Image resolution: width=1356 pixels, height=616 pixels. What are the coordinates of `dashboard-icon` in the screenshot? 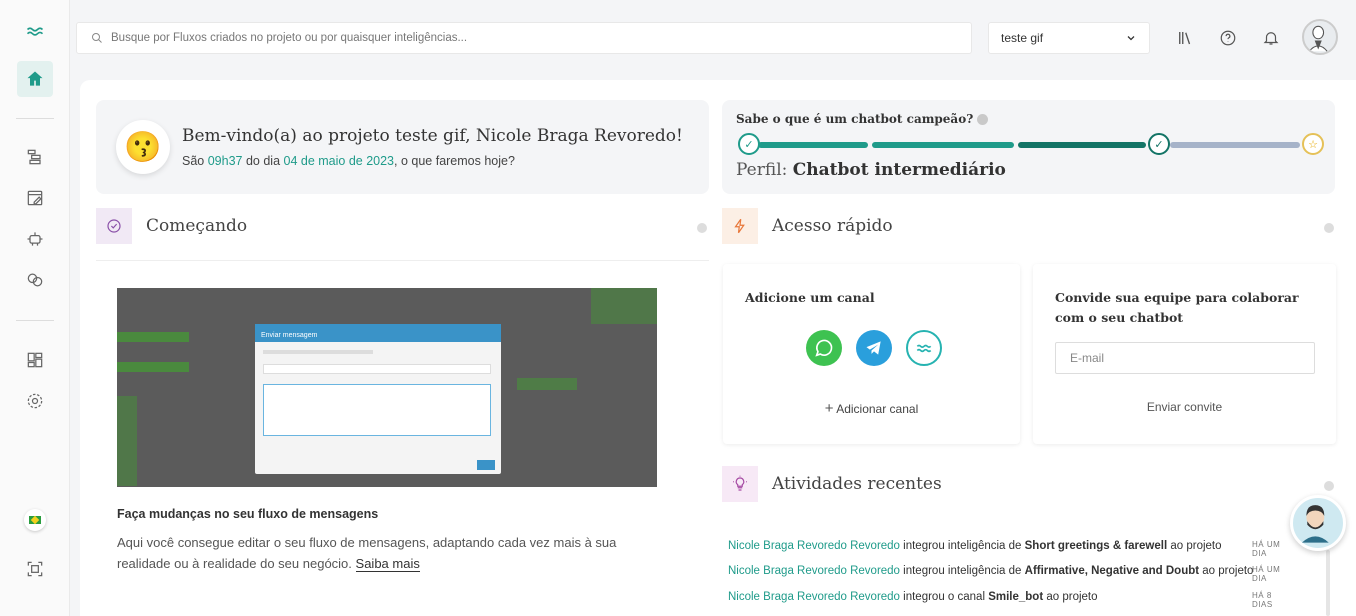 It's located at (35, 360).